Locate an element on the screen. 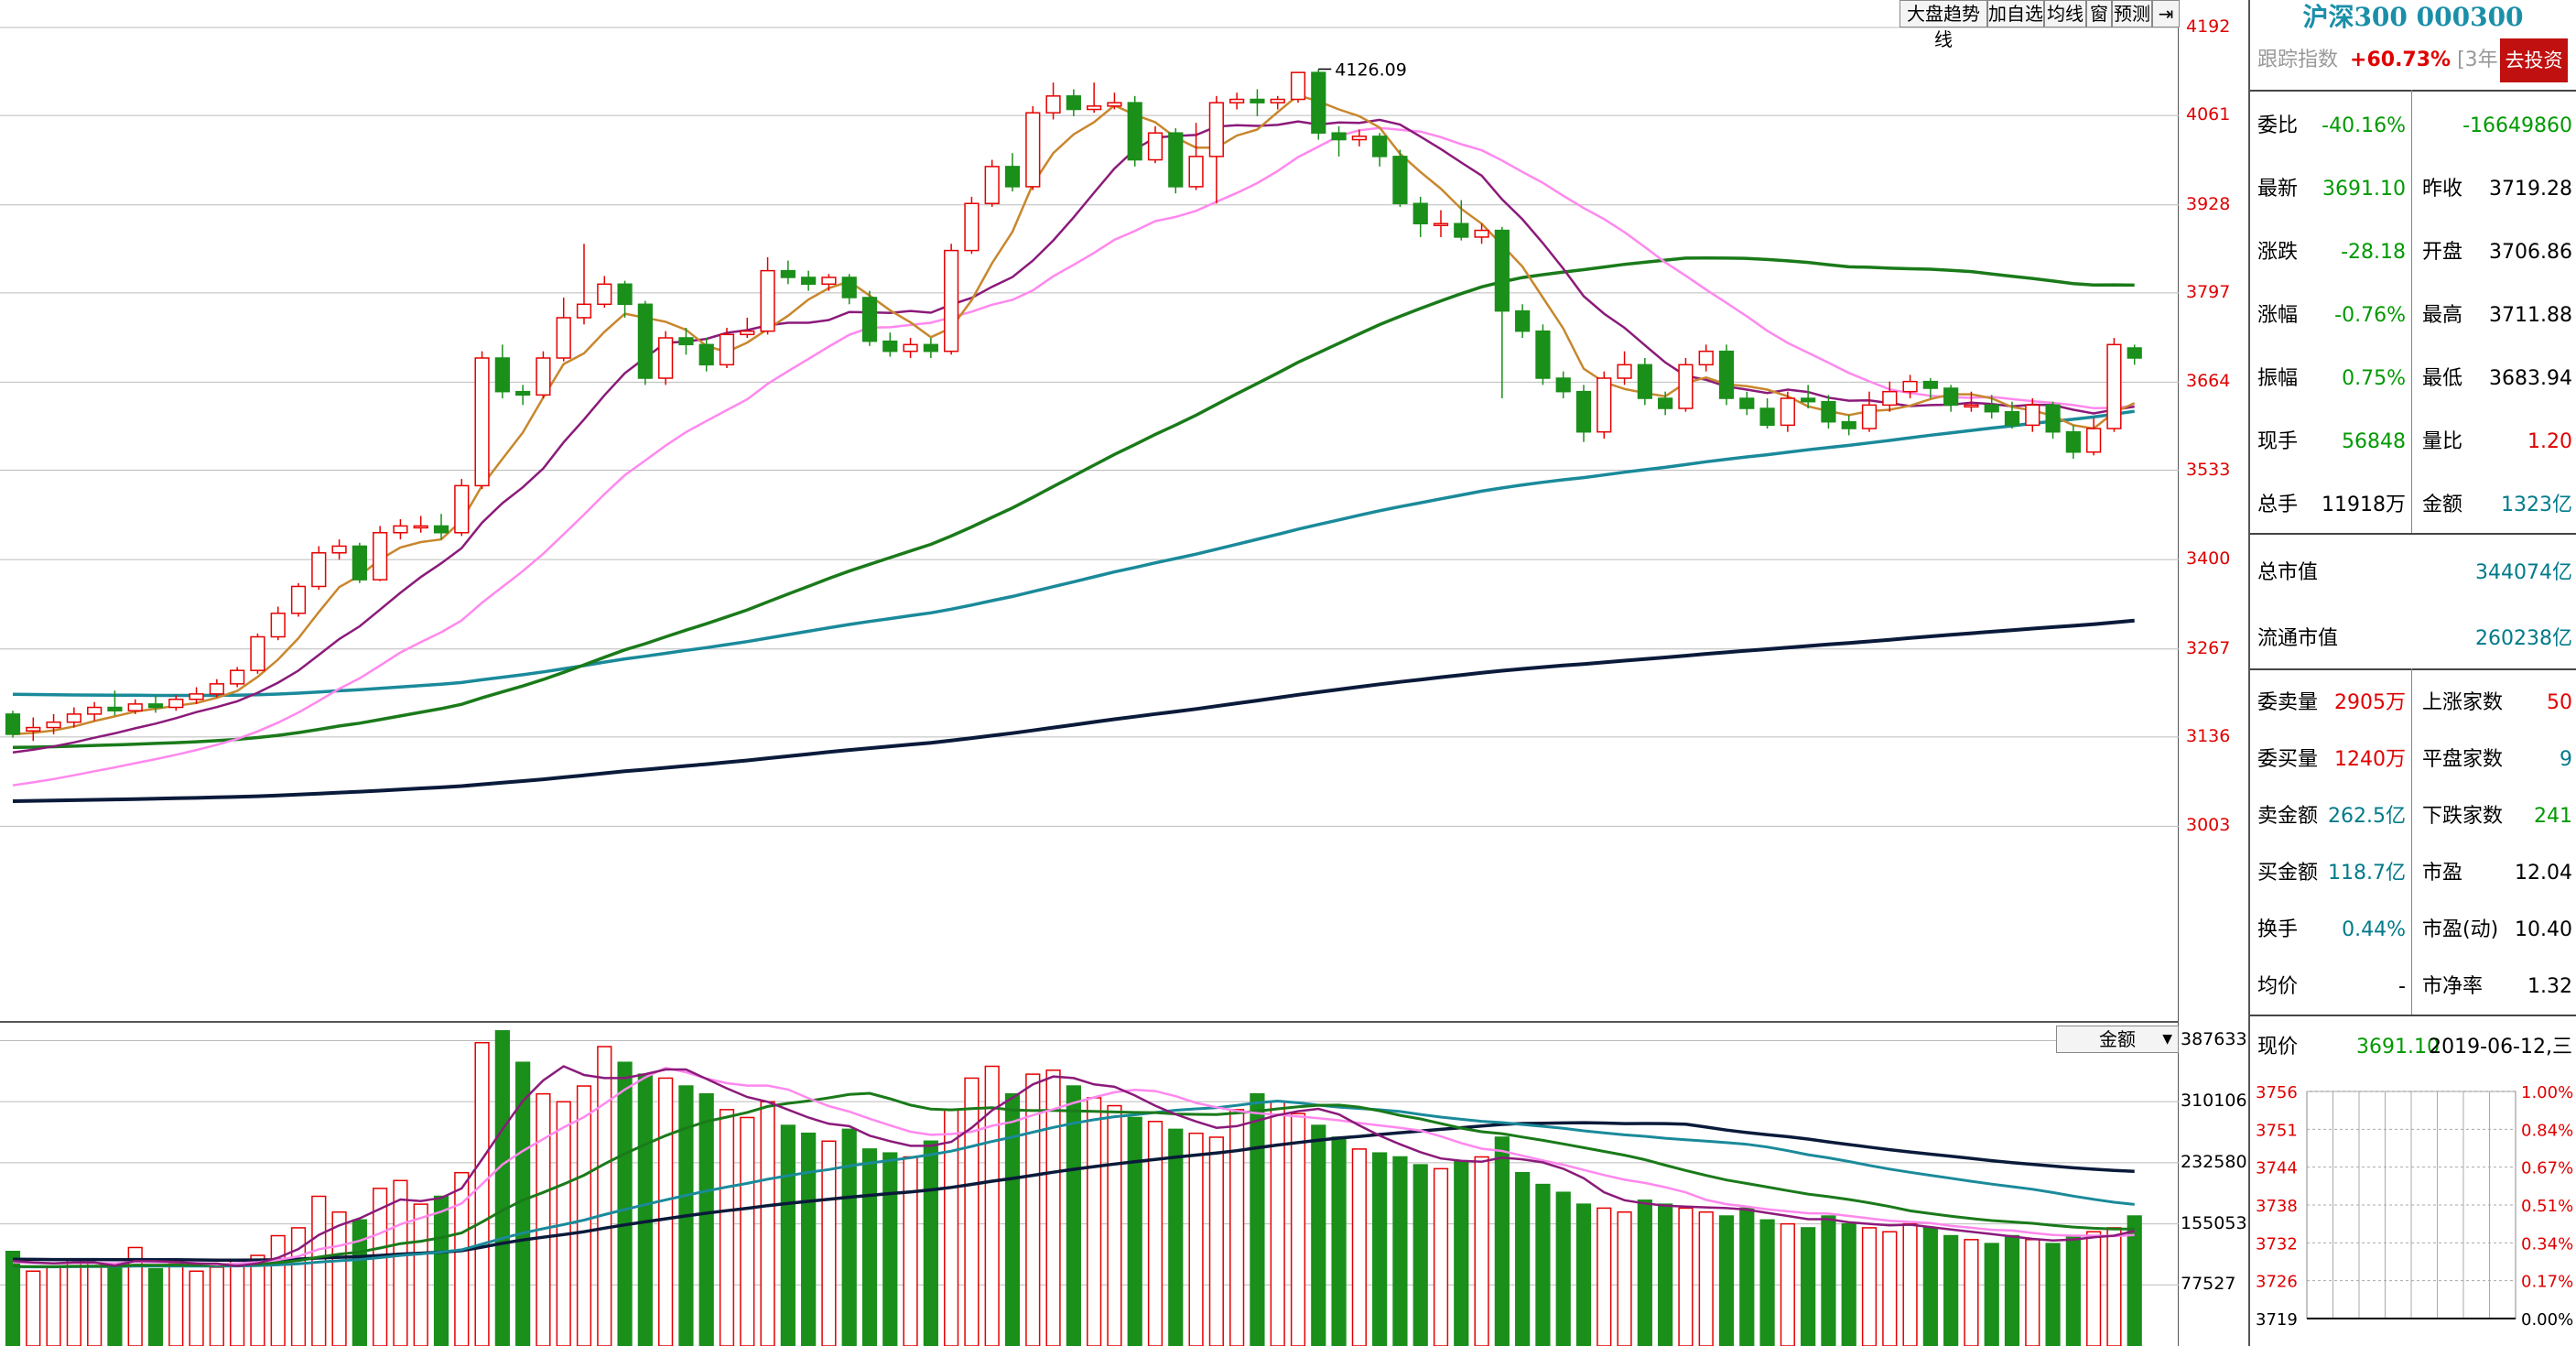 The width and height of the screenshot is (2576, 1346). quote-label: 买金额 is located at coordinates (2288, 873).